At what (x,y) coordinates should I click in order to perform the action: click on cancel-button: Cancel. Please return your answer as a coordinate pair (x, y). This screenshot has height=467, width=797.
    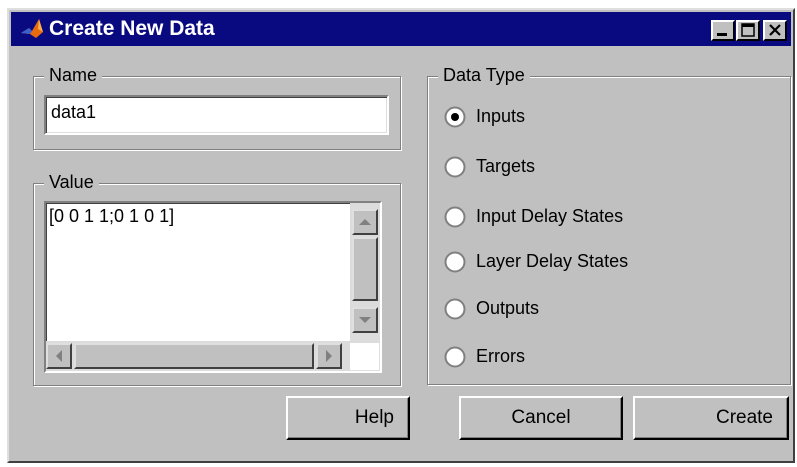
    Looking at the image, I should click on (541, 418).